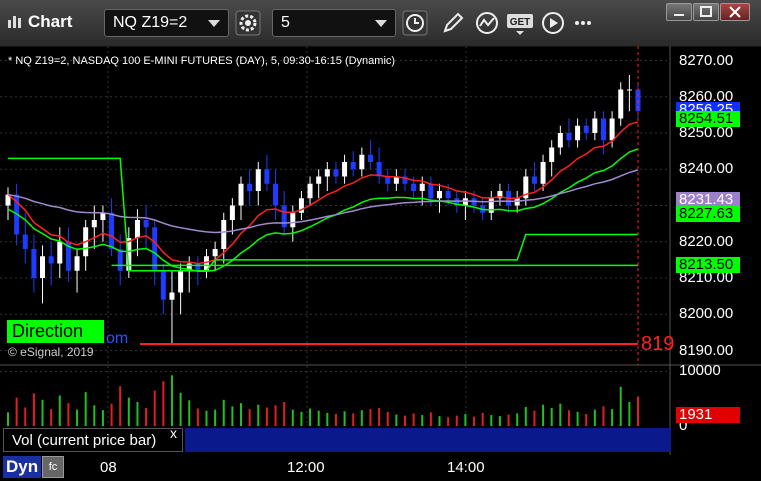  What do you see at coordinates (706, 350) in the screenshot?
I see `y-tick-label: 8190.00` at bounding box center [706, 350].